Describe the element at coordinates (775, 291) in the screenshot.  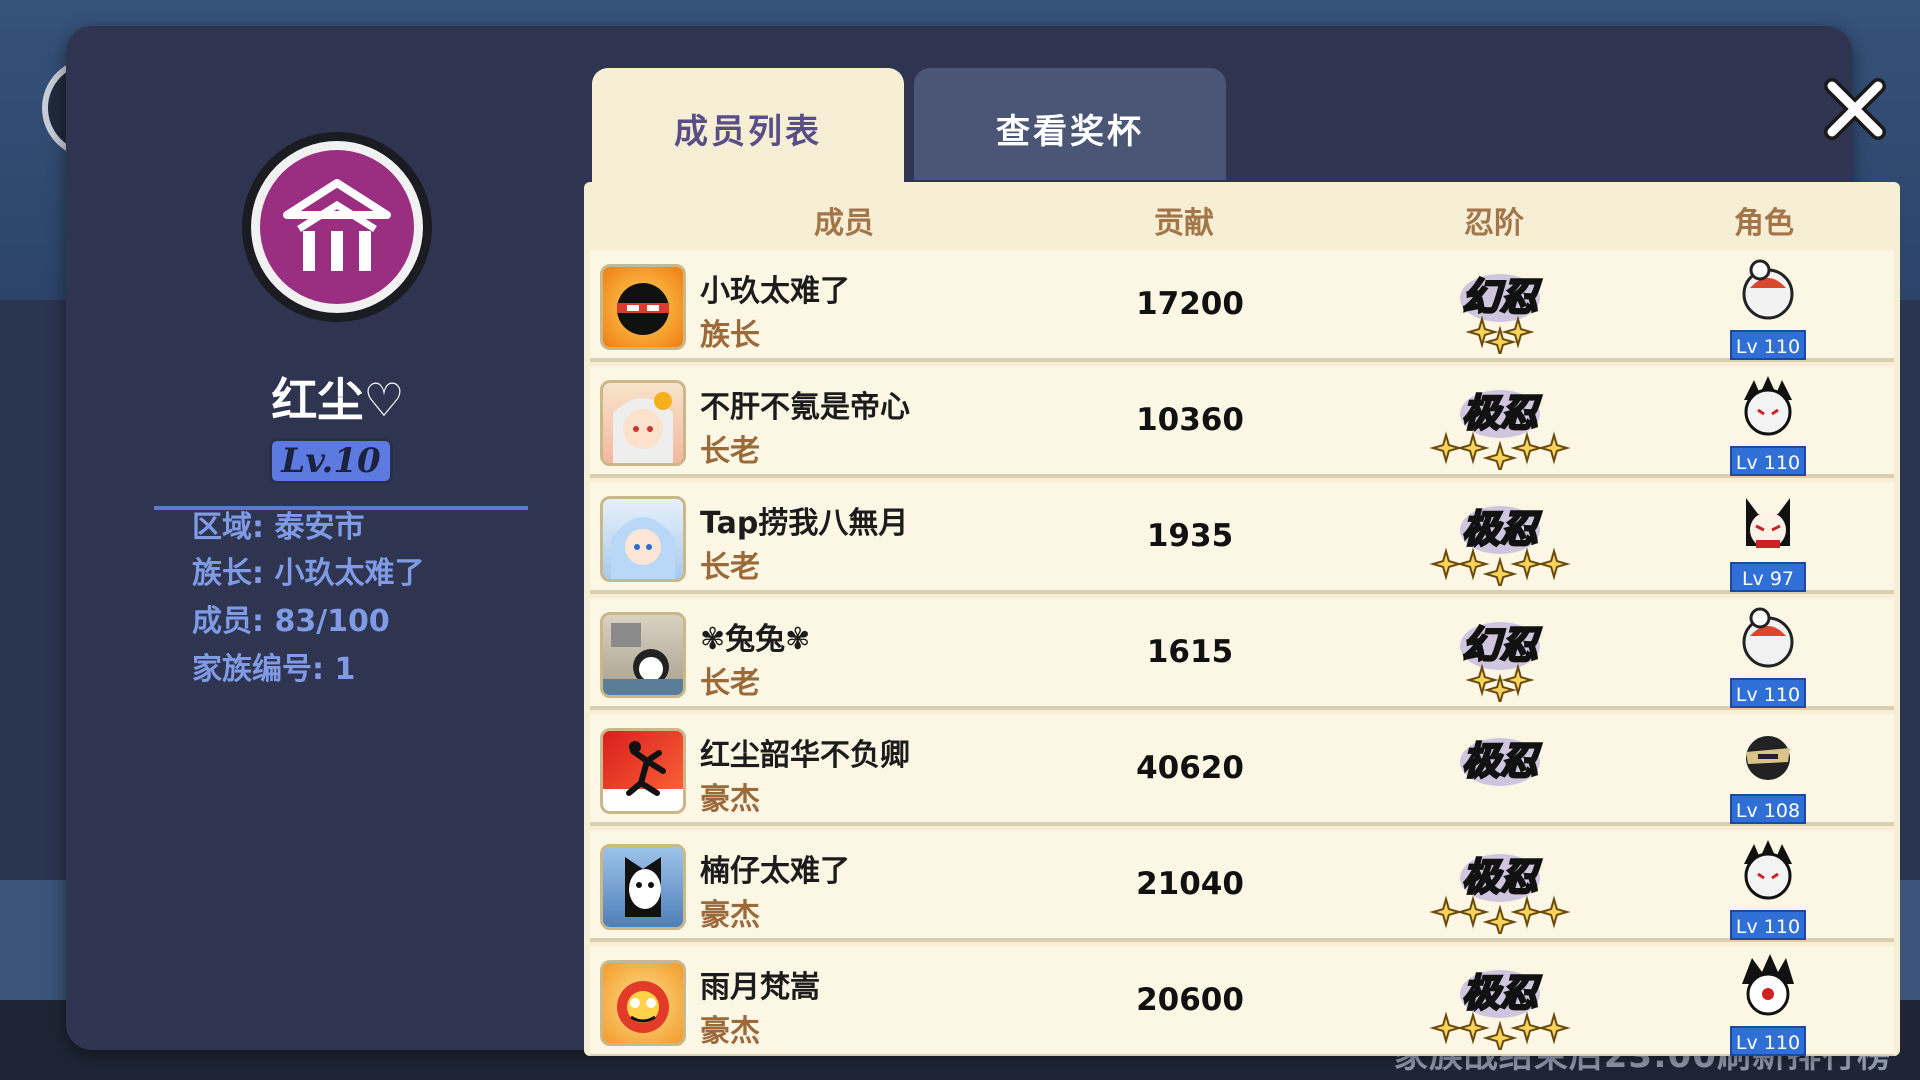
I see `member-name: 小玖太难了` at that location.